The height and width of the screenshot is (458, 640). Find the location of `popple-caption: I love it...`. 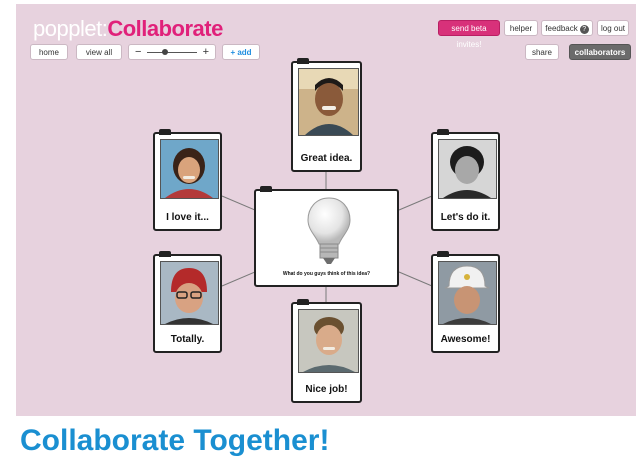

popple-caption: I love it... is located at coordinates (187, 217).